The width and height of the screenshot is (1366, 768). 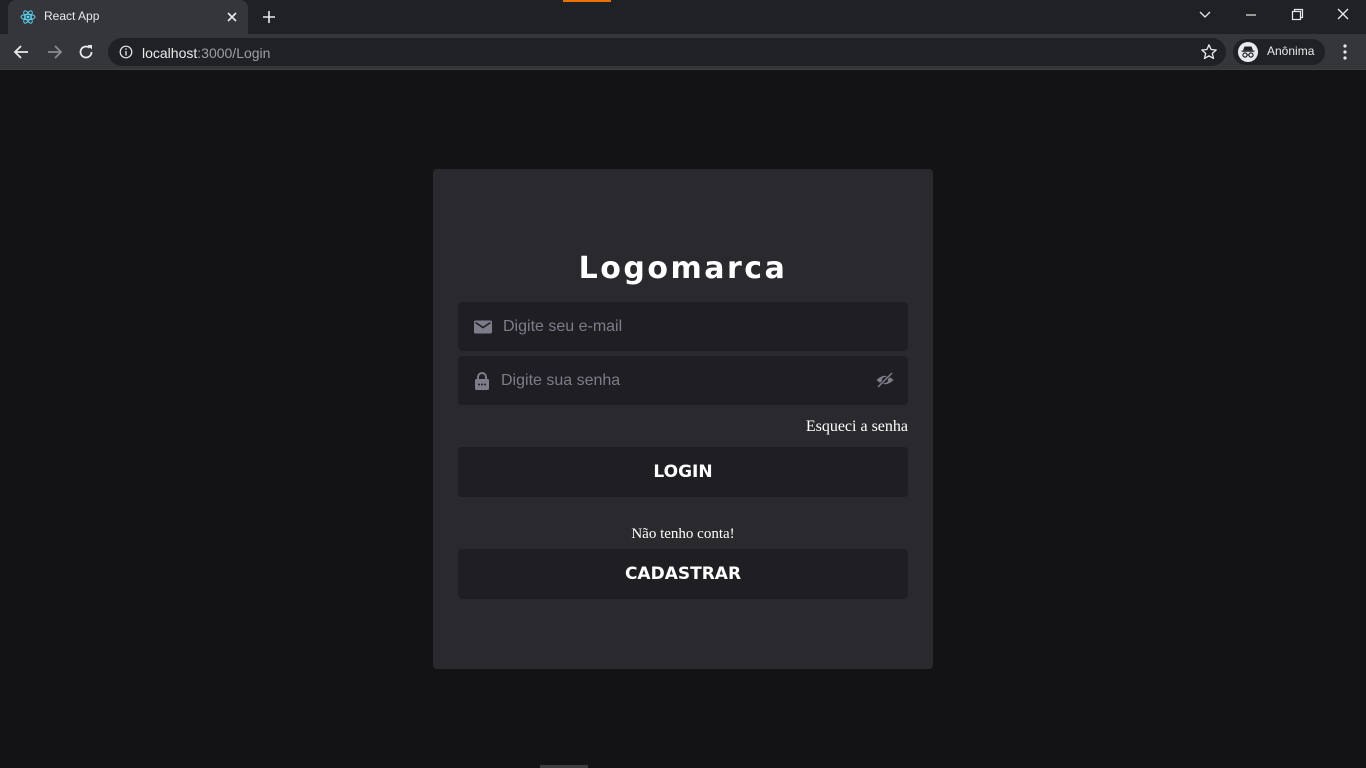 I want to click on email-field, so click(x=683, y=326).